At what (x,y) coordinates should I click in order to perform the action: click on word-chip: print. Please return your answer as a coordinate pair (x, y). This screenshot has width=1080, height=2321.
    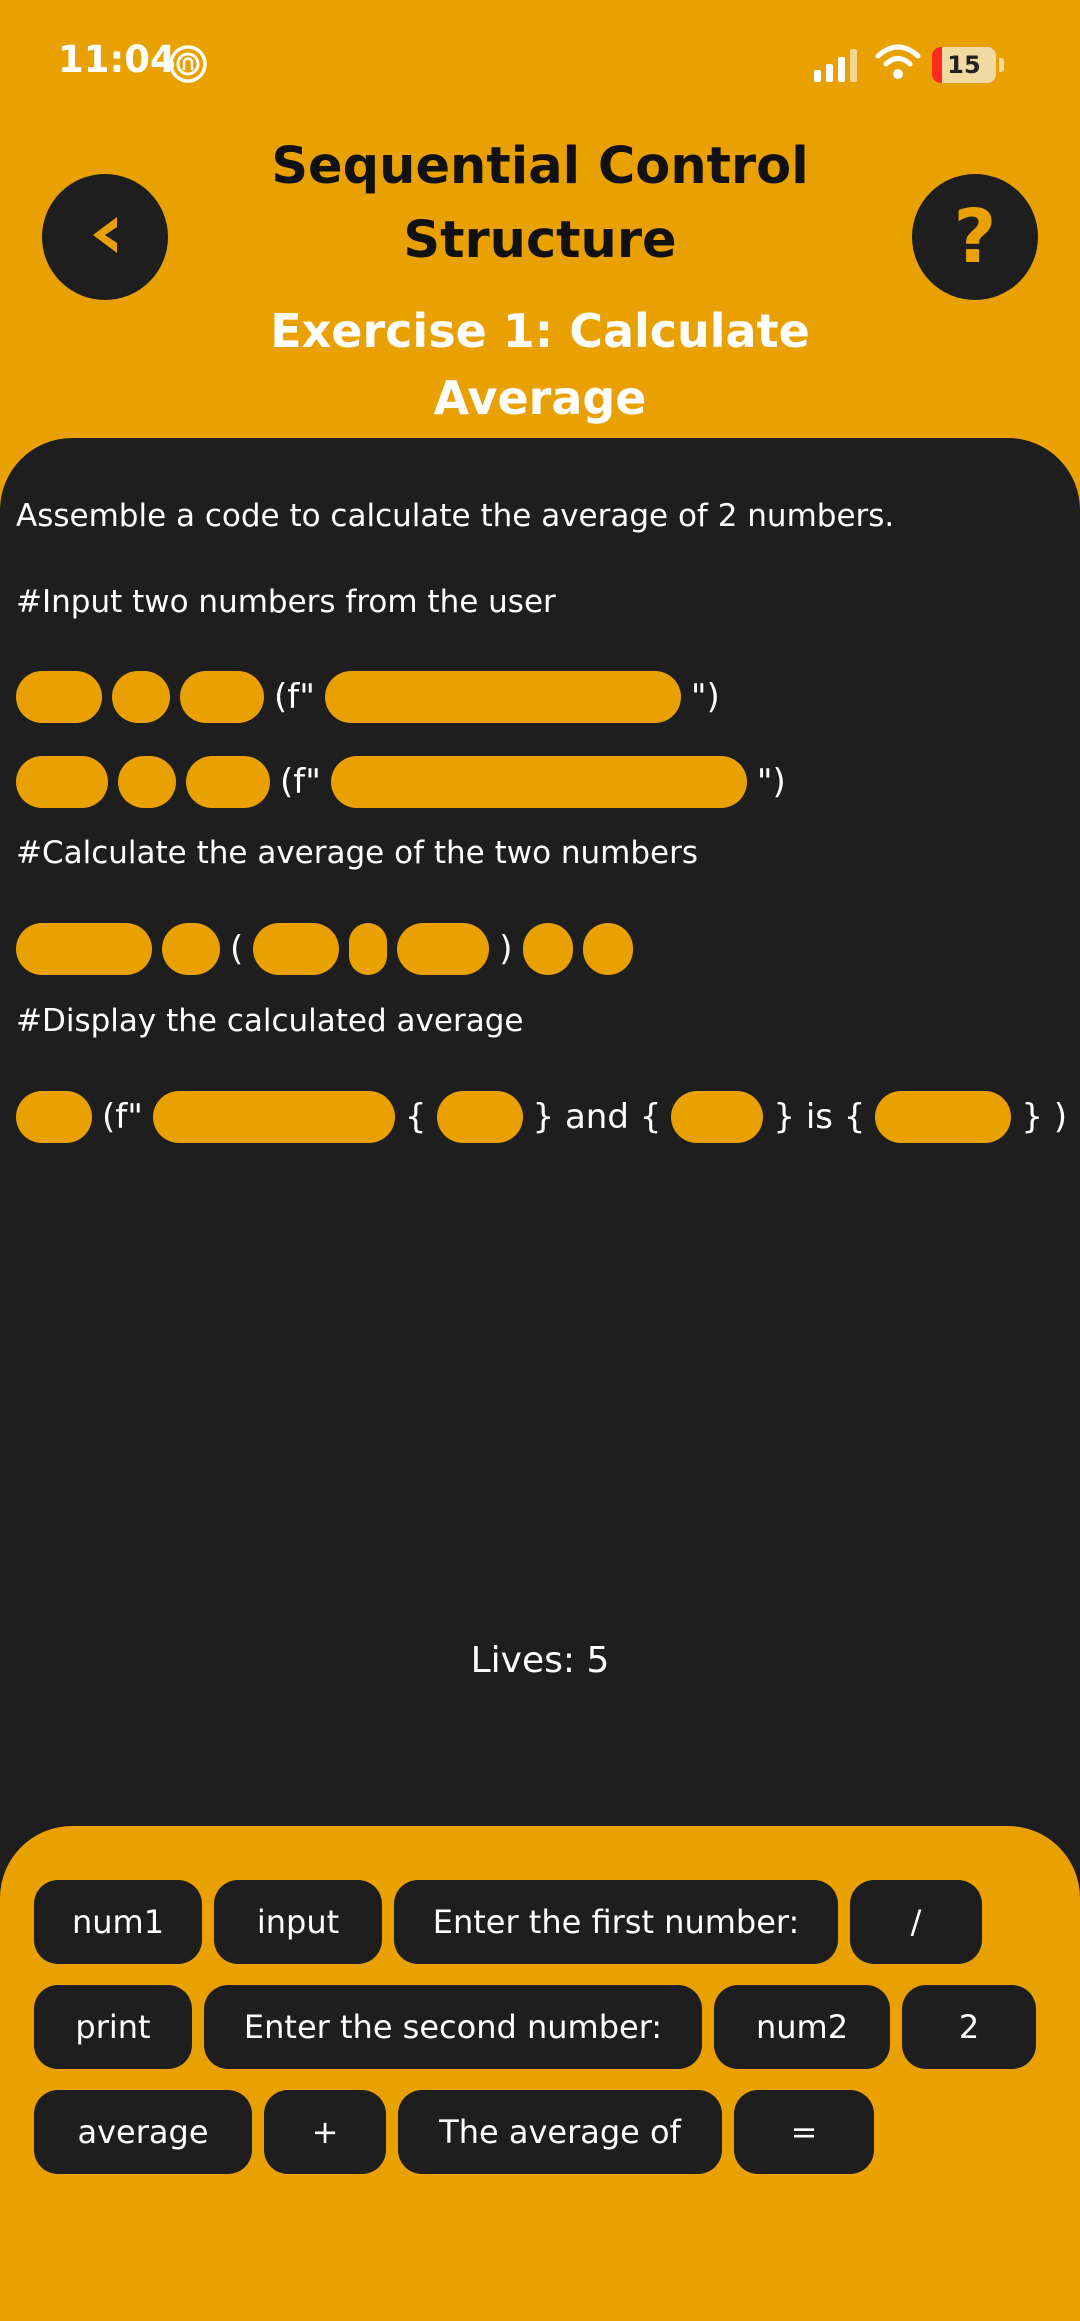
    Looking at the image, I should click on (113, 2027).